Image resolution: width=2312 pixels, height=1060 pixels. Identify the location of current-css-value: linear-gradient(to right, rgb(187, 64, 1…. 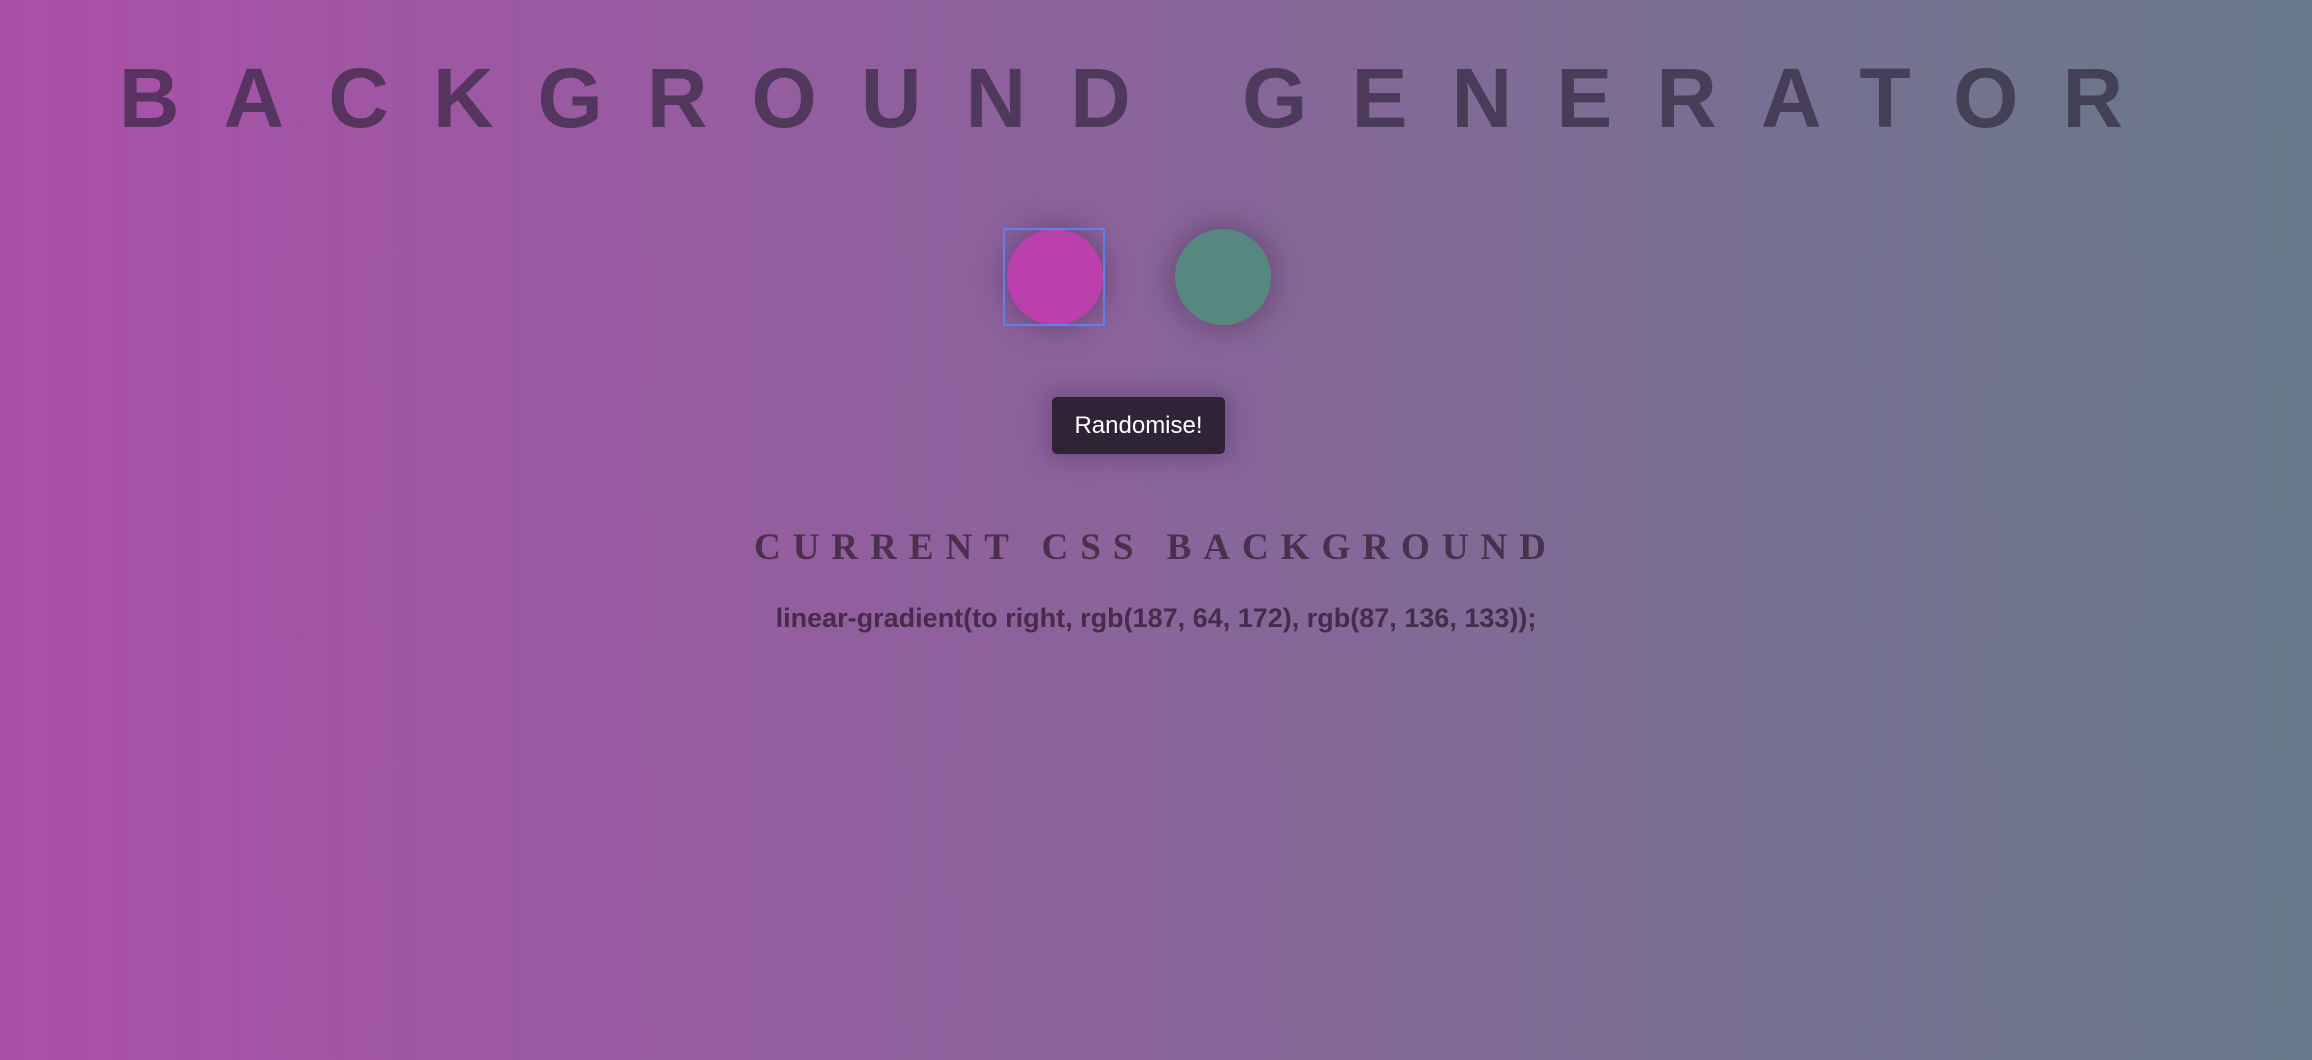
(1156, 618).